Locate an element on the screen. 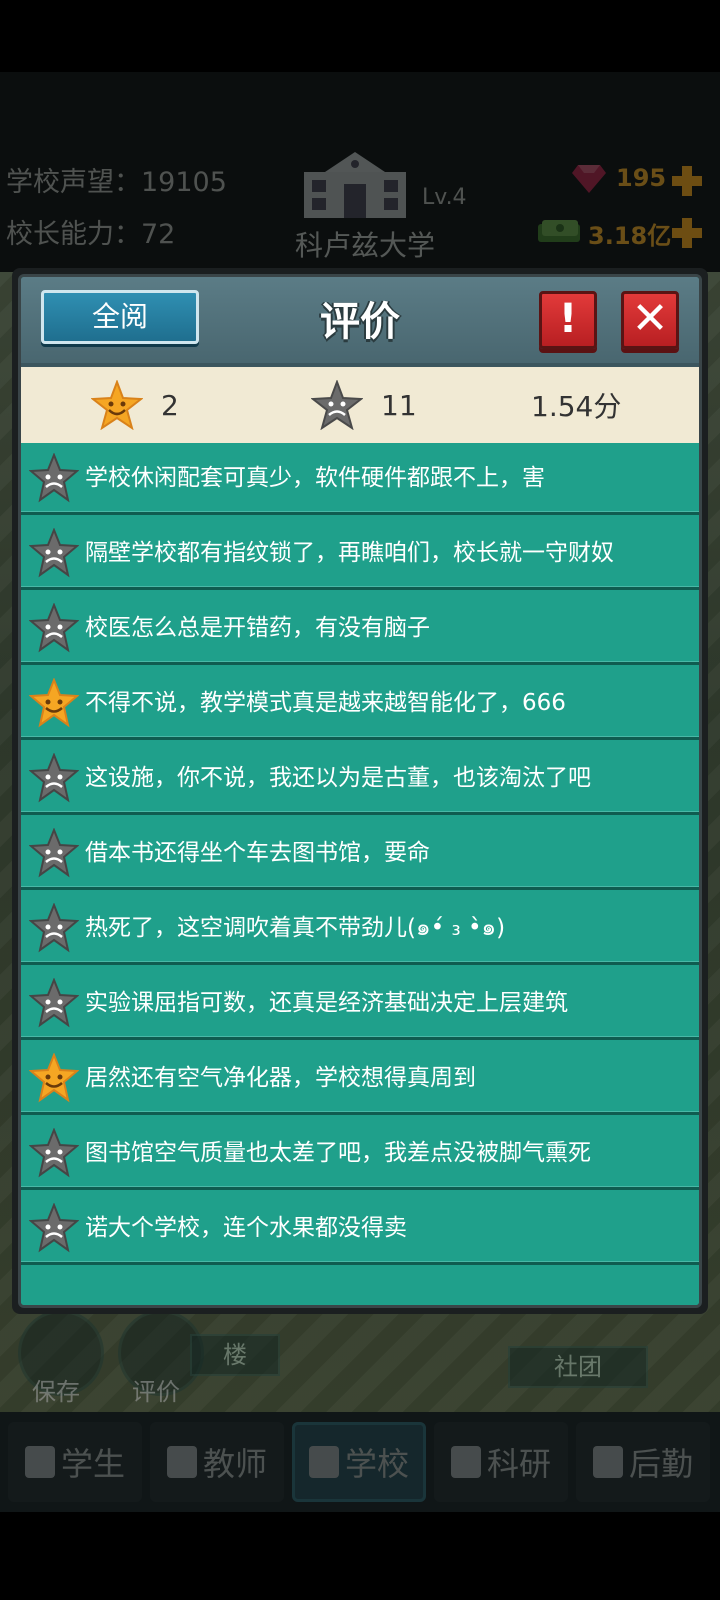 The height and width of the screenshot is (1600, 720). good-count: 2 is located at coordinates (170, 405).